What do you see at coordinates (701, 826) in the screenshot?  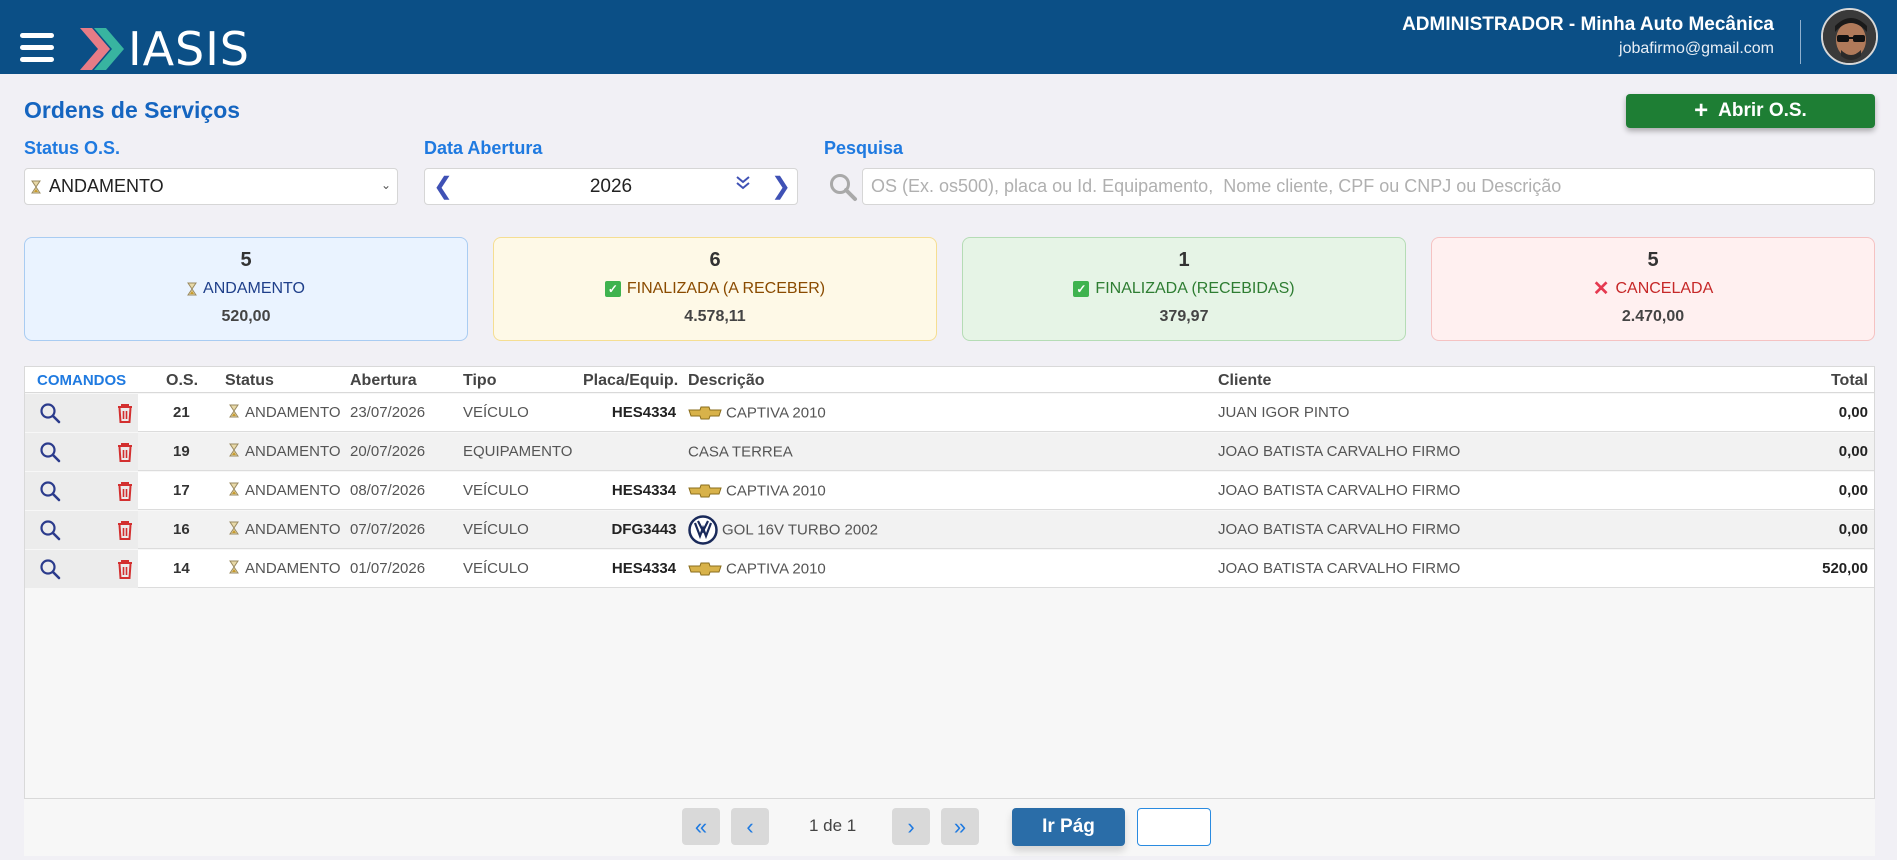 I see `first-page-button: «` at bounding box center [701, 826].